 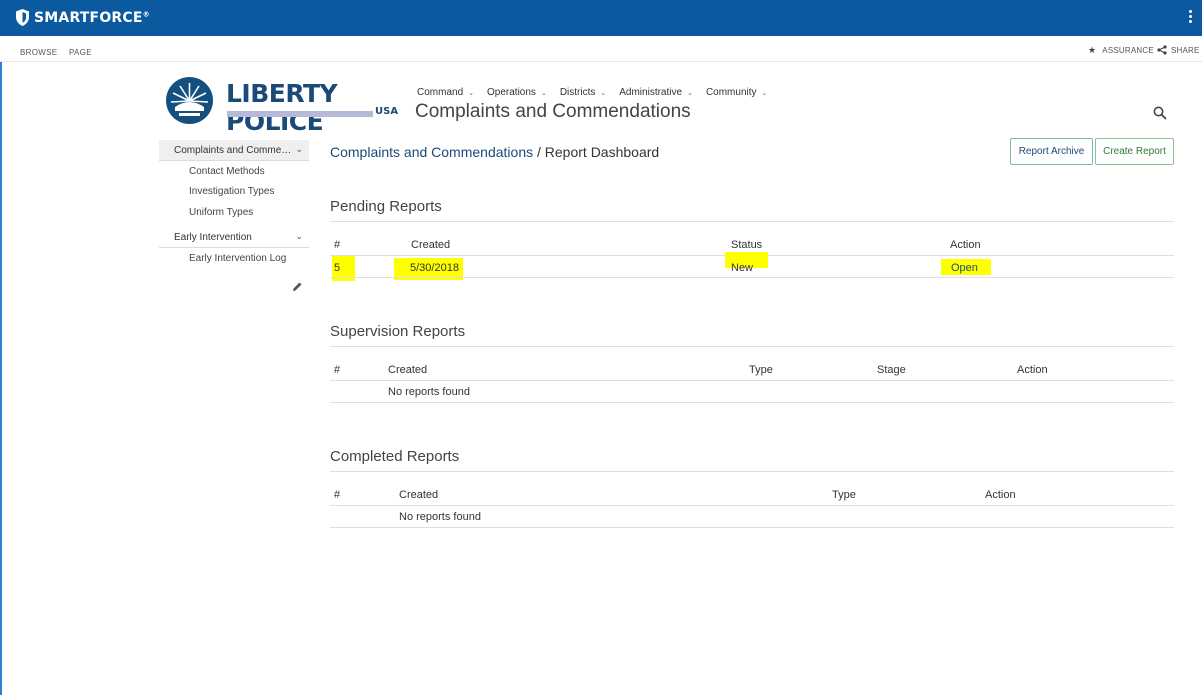 What do you see at coordinates (395, 456) in the screenshot?
I see `completed-reports-title: Completed Reports` at bounding box center [395, 456].